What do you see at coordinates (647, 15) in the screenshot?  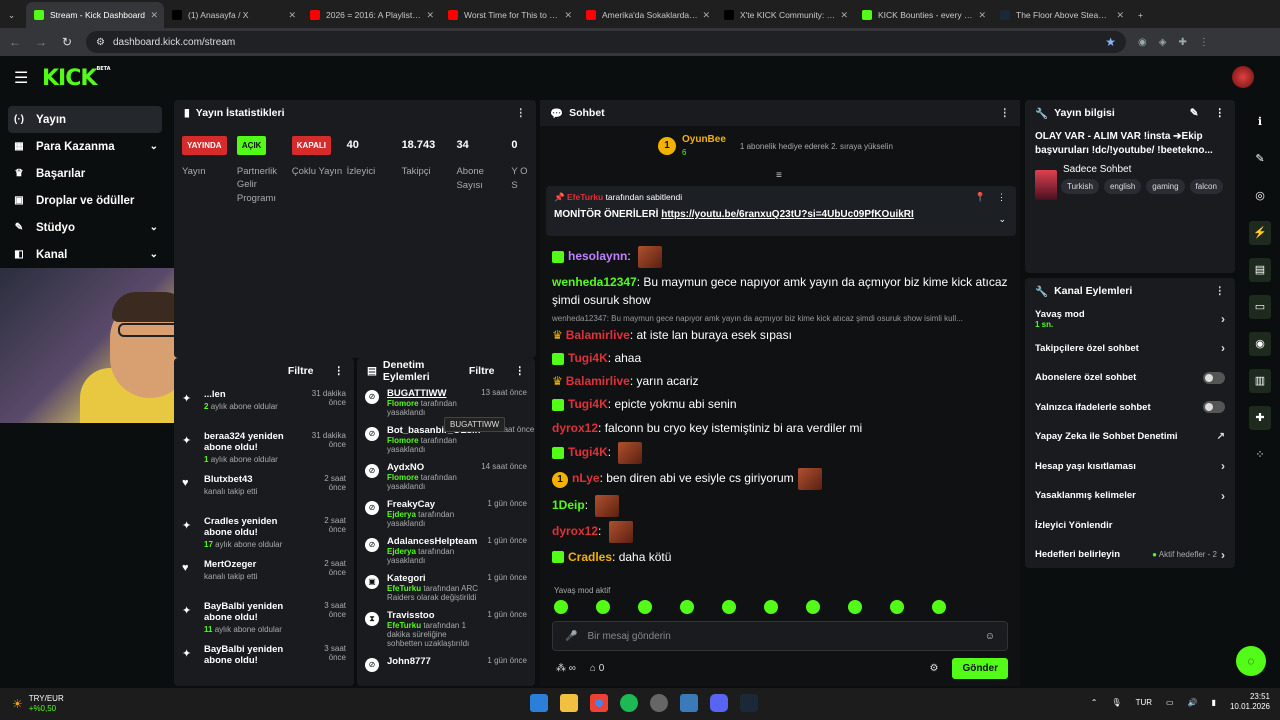 I see `browser-tab: Amerika'da Sokaklardan P ✕` at bounding box center [647, 15].